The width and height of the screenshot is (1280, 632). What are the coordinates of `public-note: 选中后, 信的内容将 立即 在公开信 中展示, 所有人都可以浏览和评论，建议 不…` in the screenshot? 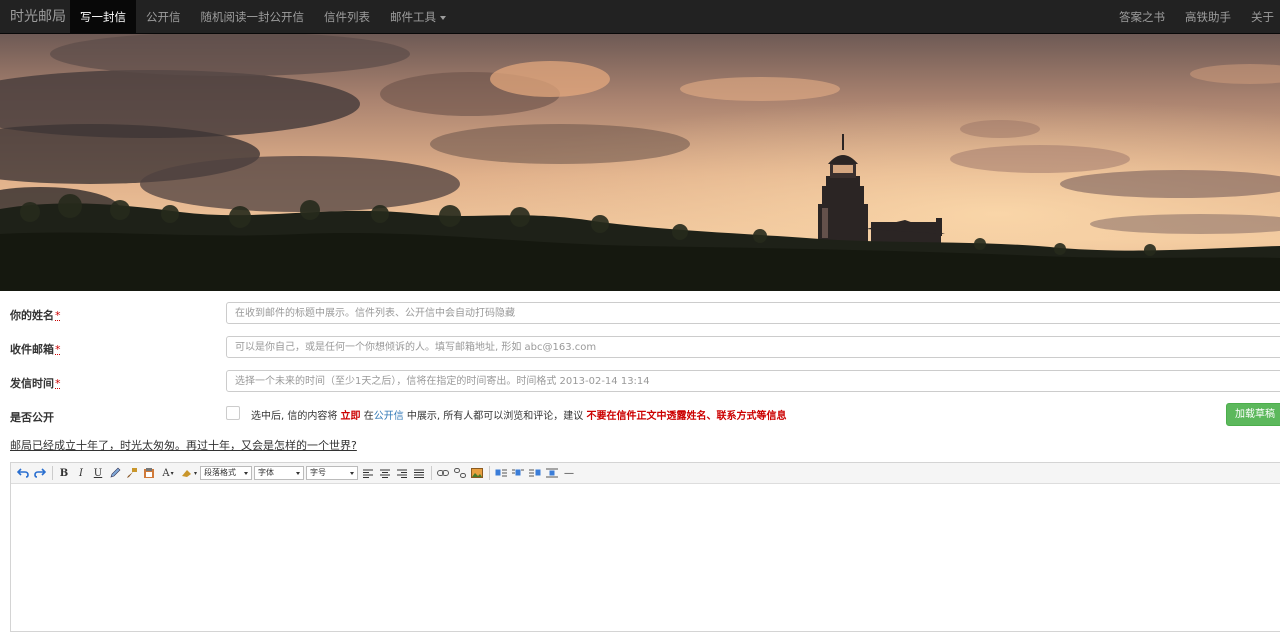 It's located at (518, 414).